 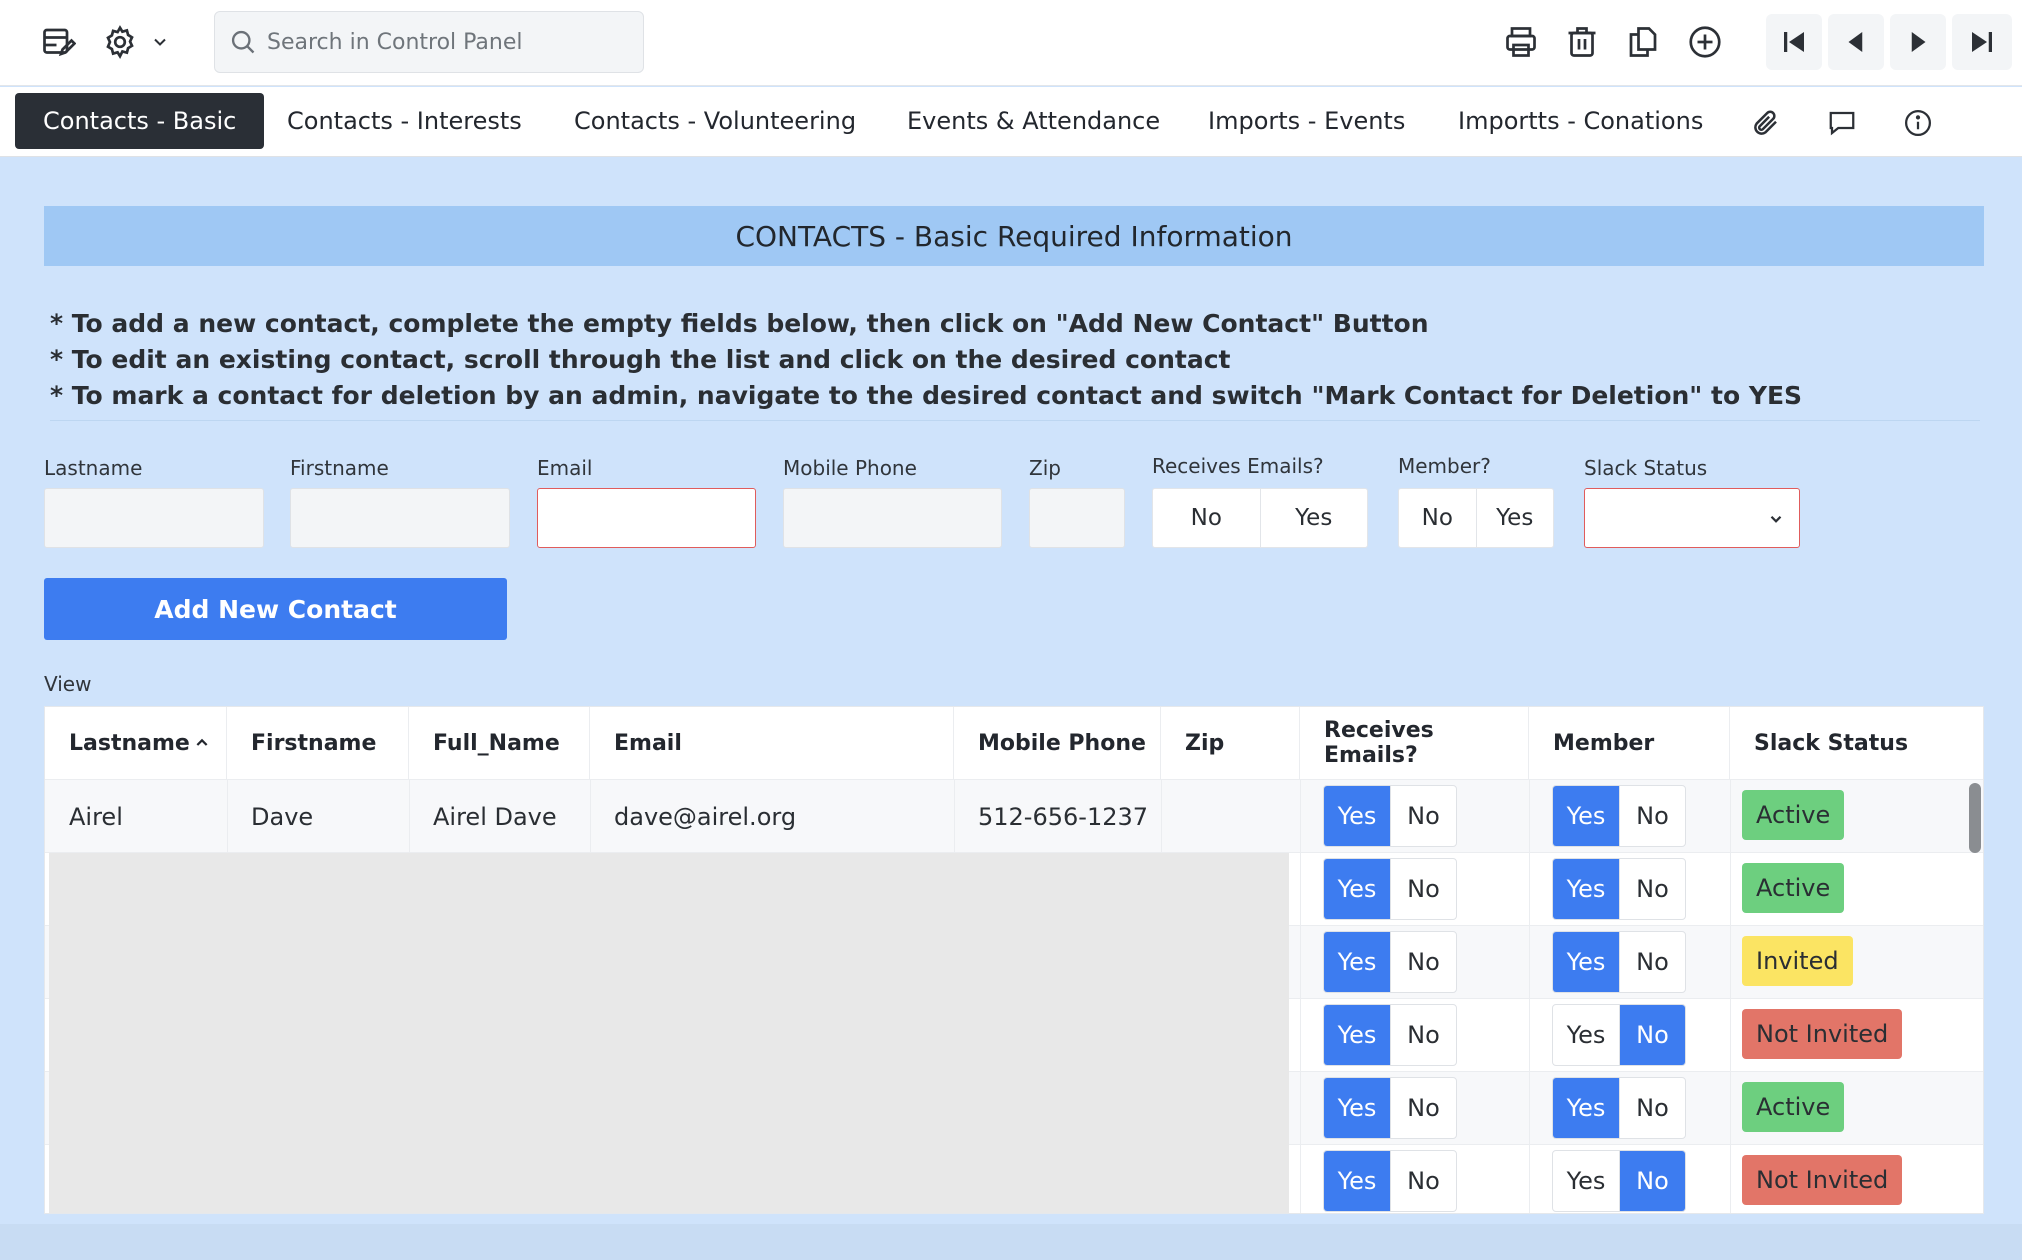 What do you see at coordinates (129, 743) in the screenshot?
I see `header-label: Lastname` at bounding box center [129, 743].